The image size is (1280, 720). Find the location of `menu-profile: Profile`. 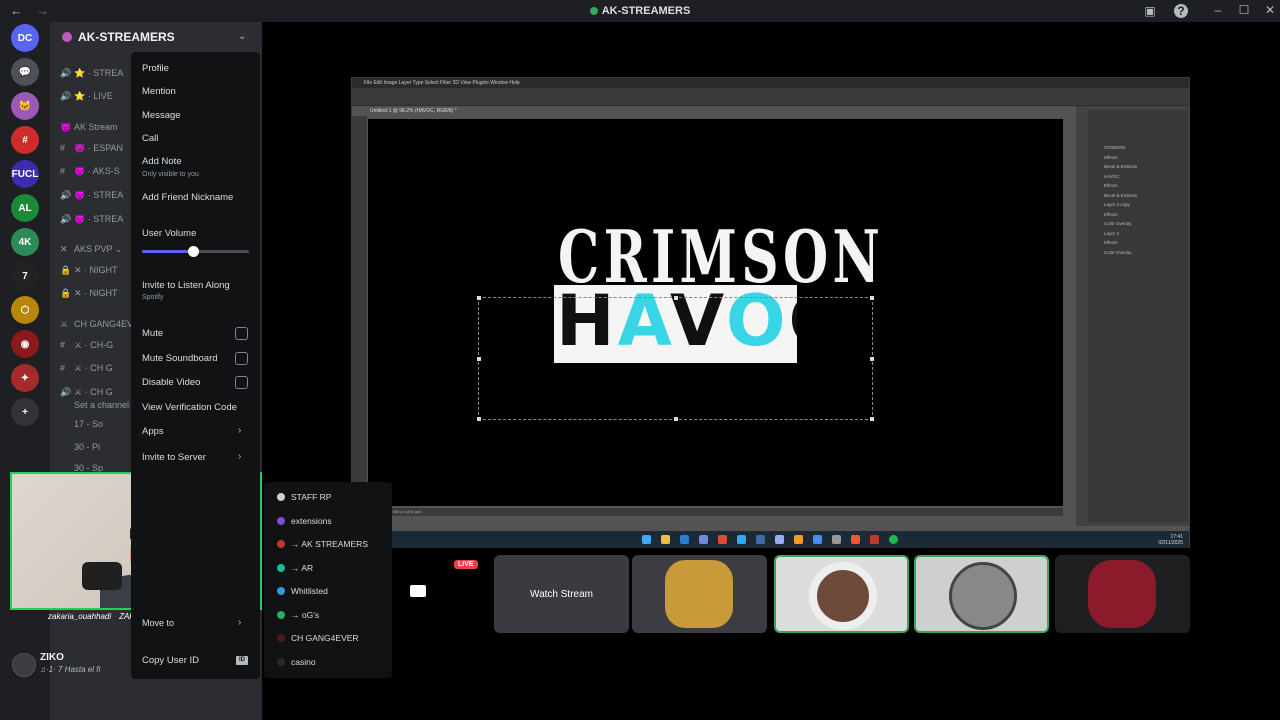

menu-profile: Profile is located at coordinates (155, 68).